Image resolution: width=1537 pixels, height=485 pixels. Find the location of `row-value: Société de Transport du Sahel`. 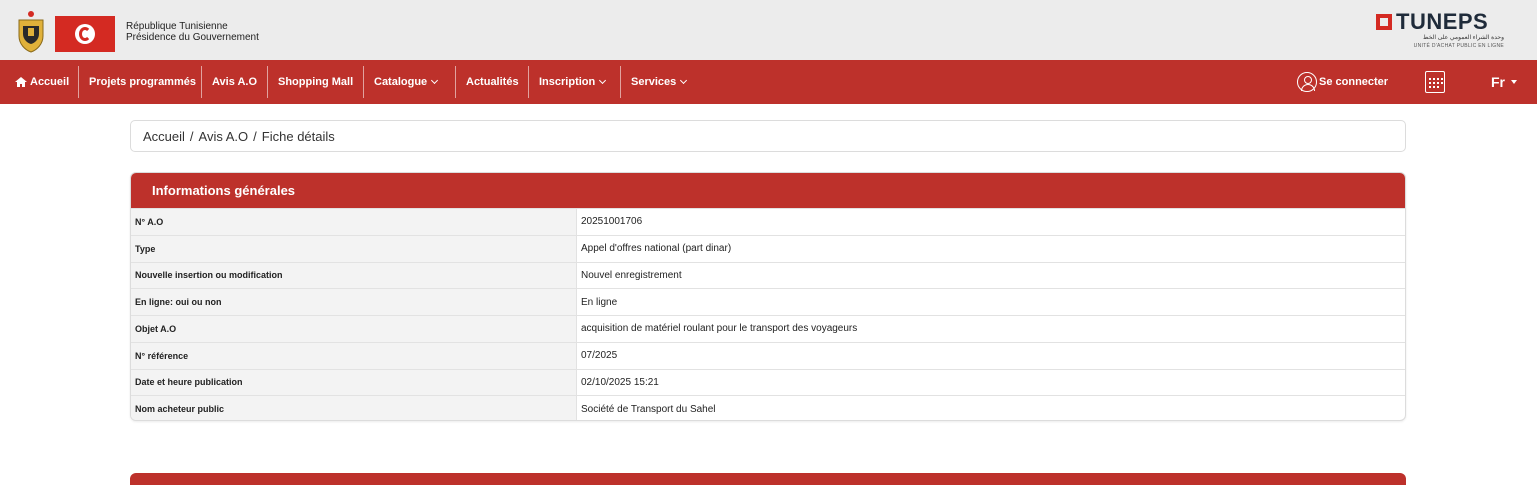

row-value: Société de Transport du Sahel is located at coordinates (648, 409).